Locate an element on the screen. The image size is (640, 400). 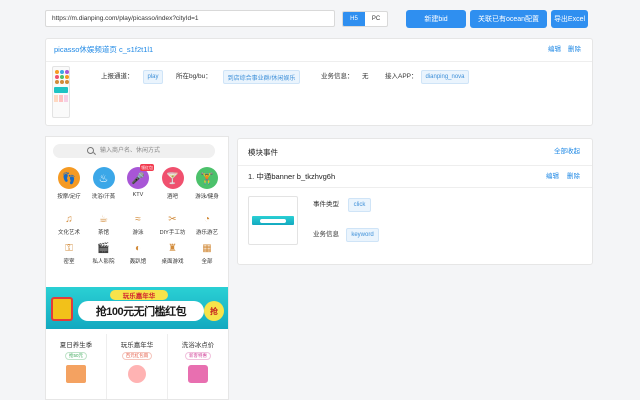
lyre-icon: ♫ is located at coordinates (69, 219).